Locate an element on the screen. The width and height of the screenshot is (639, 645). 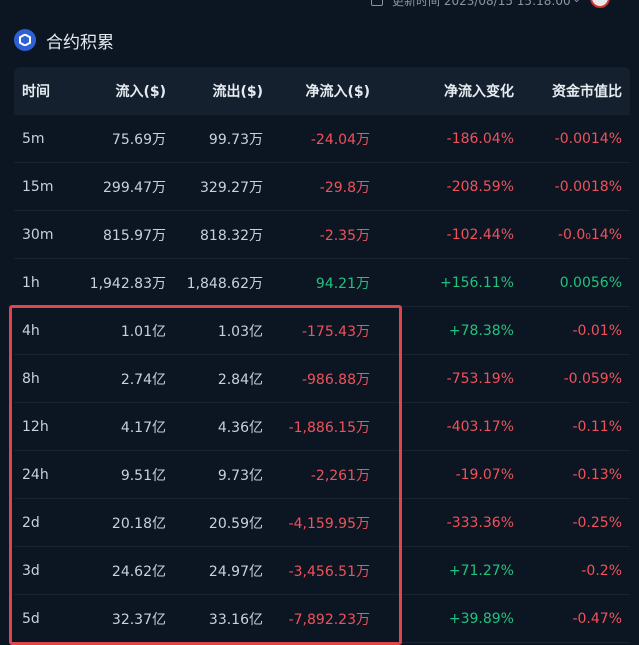
cell-time: 2d is located at coordinates (31, 522).